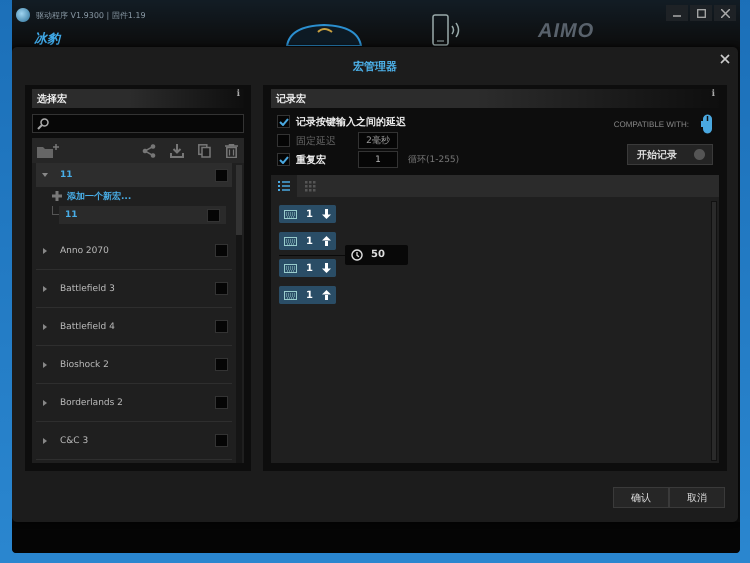 The width and height of the screenshot is (750, 563). I want to click on search-icon, so click(43, 124).